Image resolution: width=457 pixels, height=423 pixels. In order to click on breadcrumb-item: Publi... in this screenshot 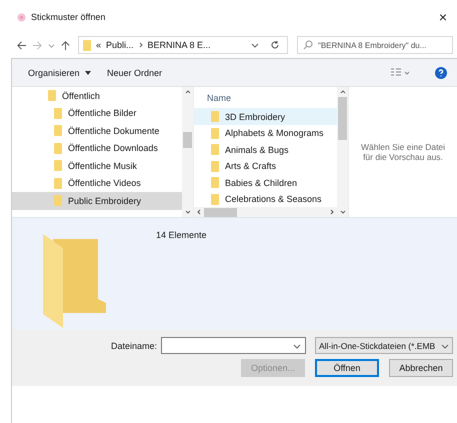, I will do `click(120, 45)`.